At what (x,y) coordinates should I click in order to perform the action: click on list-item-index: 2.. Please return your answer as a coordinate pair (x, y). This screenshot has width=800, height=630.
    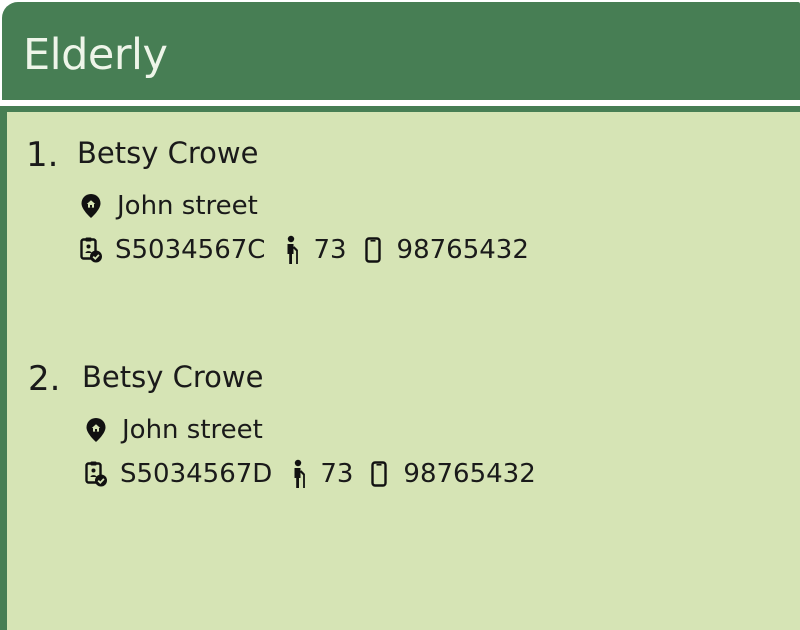
    Looking at the image, I should click on (44, 379).